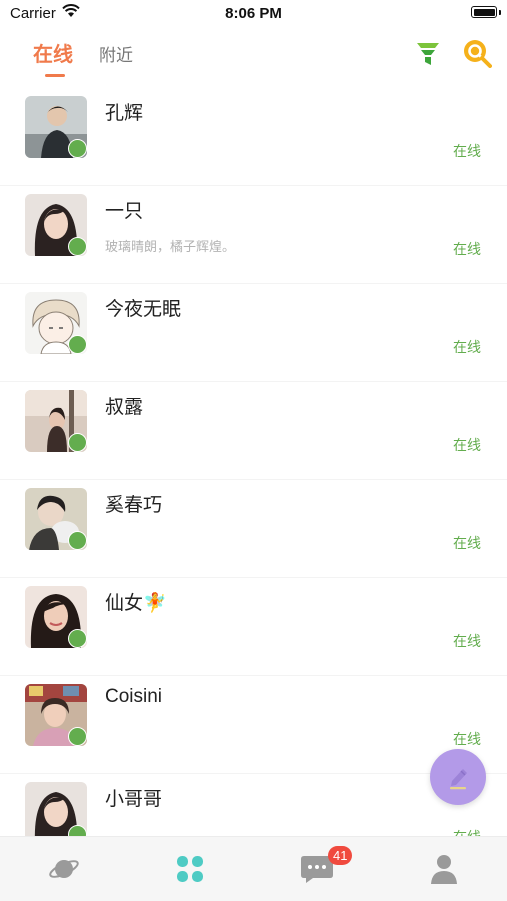  I want to click on tab-indicator, so click(55, 75).